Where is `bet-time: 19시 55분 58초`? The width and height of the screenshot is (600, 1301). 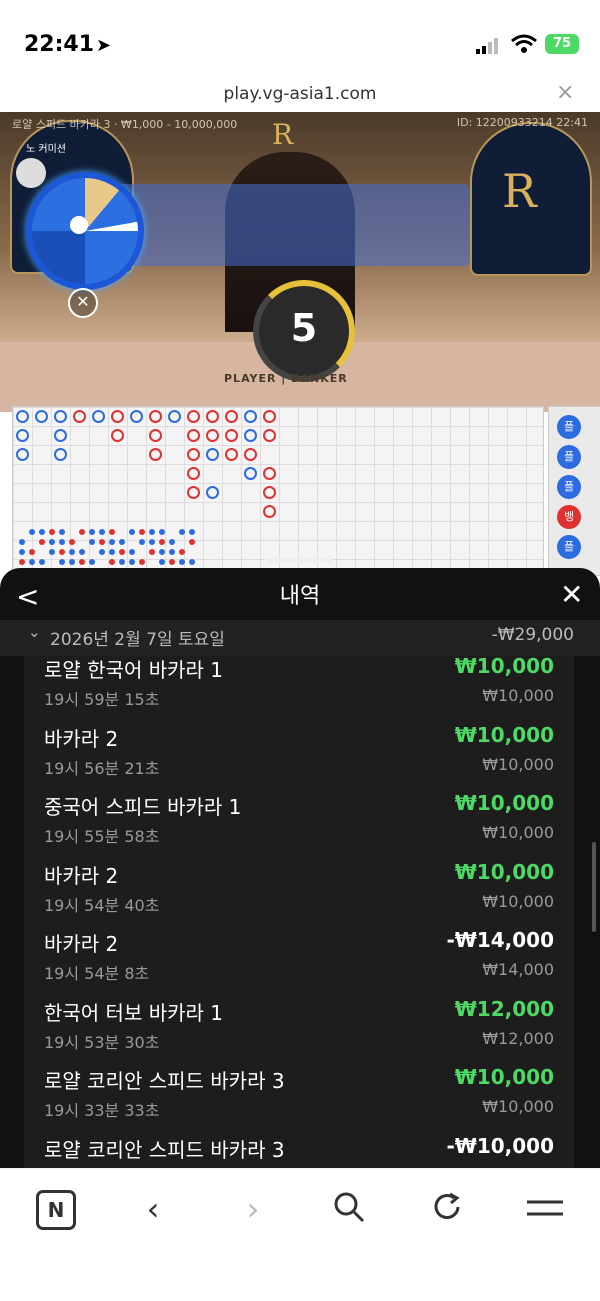
bet-time: 19시 55분 58초 is located at coordinates (102, 836).